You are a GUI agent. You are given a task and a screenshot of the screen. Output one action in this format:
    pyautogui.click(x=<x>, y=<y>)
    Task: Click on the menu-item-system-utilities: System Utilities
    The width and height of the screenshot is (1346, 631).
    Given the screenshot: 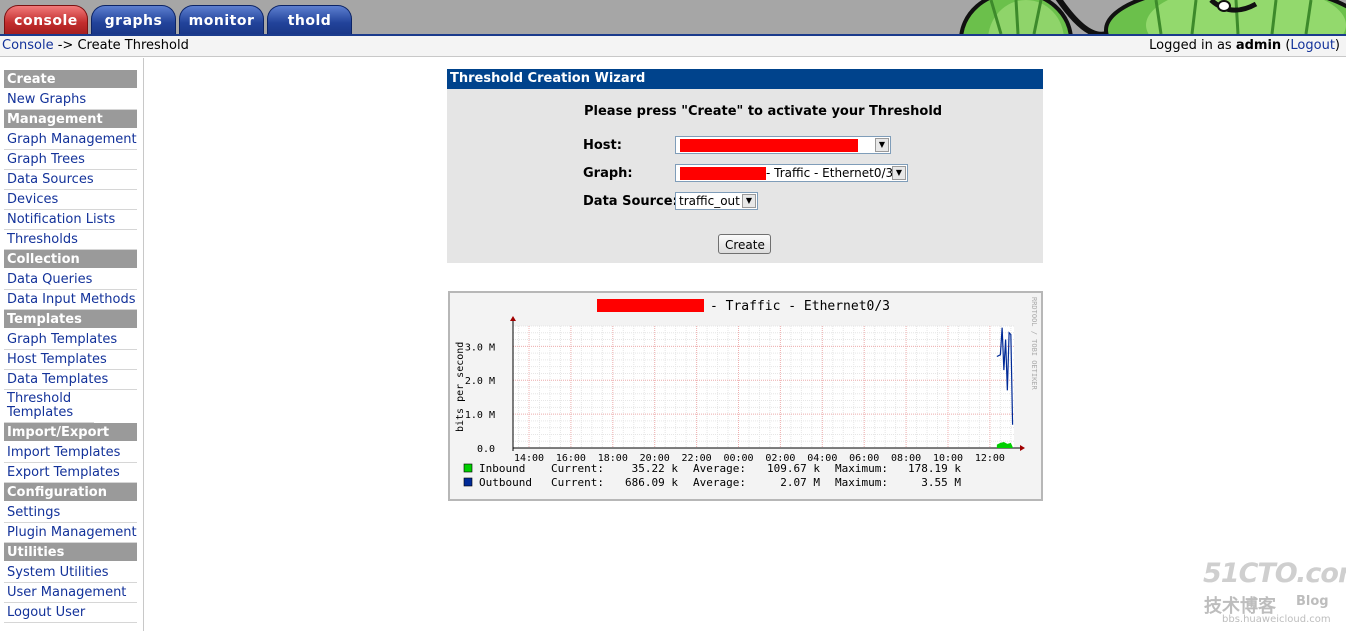 What is the action you would take?
    pyautogui.click(x=70, y=573)
    